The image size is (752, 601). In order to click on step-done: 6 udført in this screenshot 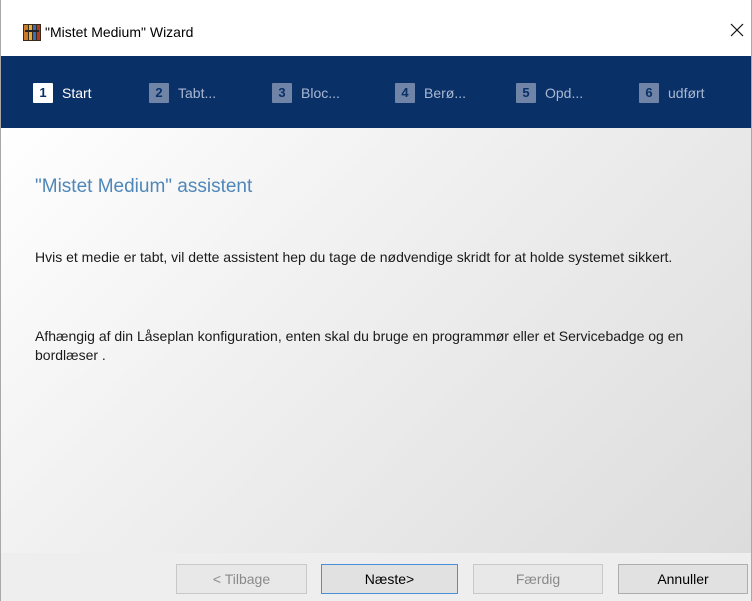, I will do `click(672, 93)`.